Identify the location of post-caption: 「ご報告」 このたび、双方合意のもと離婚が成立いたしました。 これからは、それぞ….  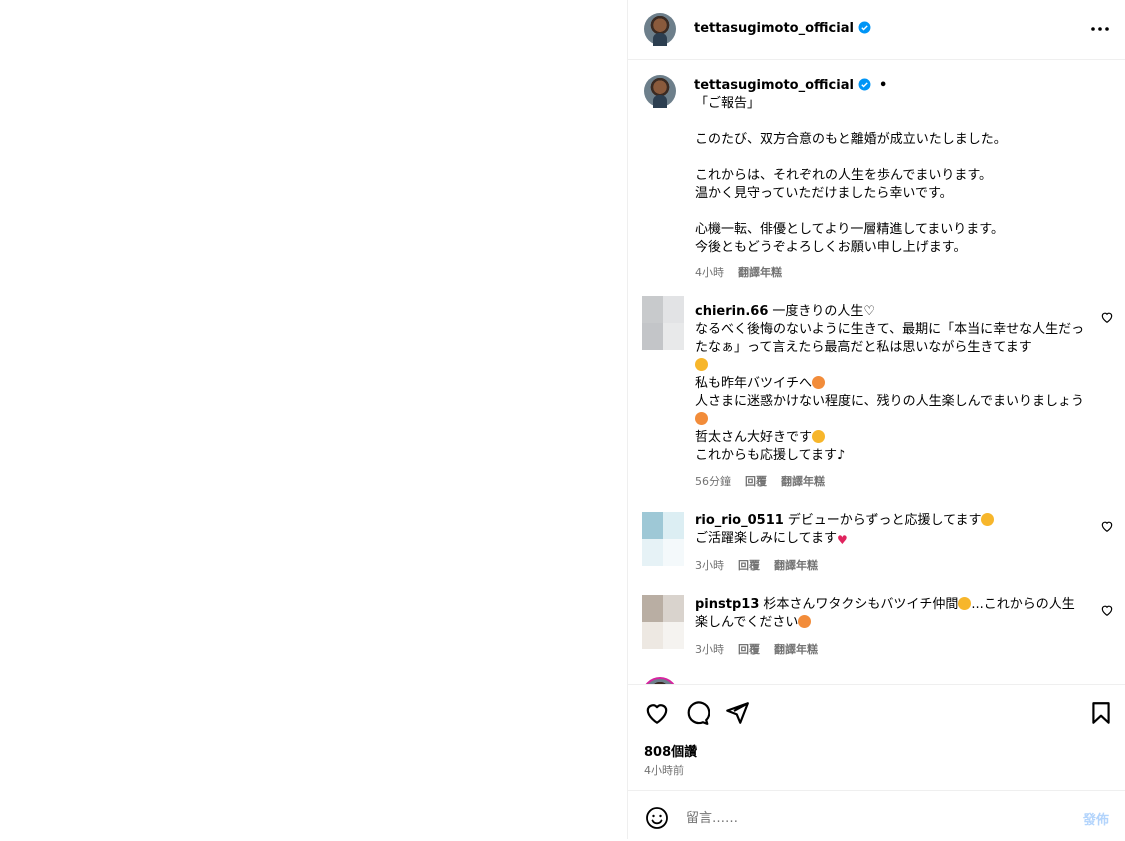
(851, 175).